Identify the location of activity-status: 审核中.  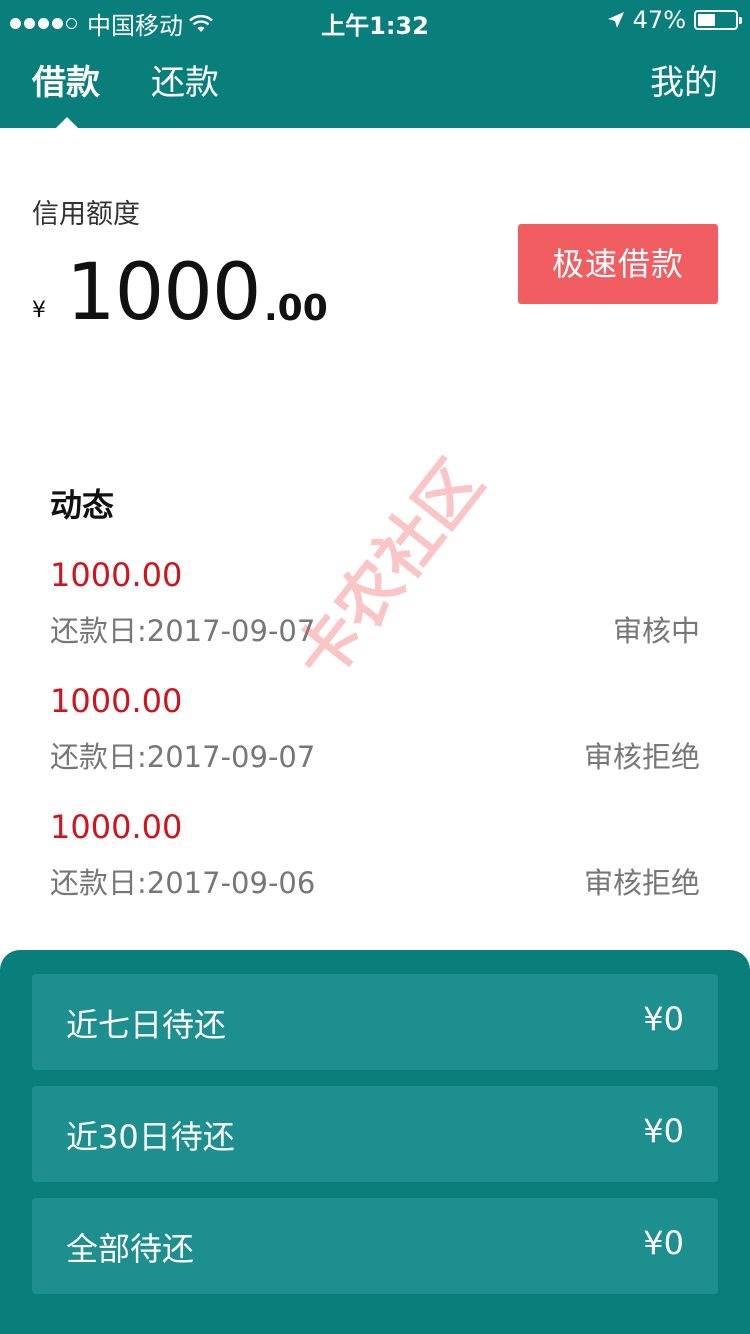
(656, 631).